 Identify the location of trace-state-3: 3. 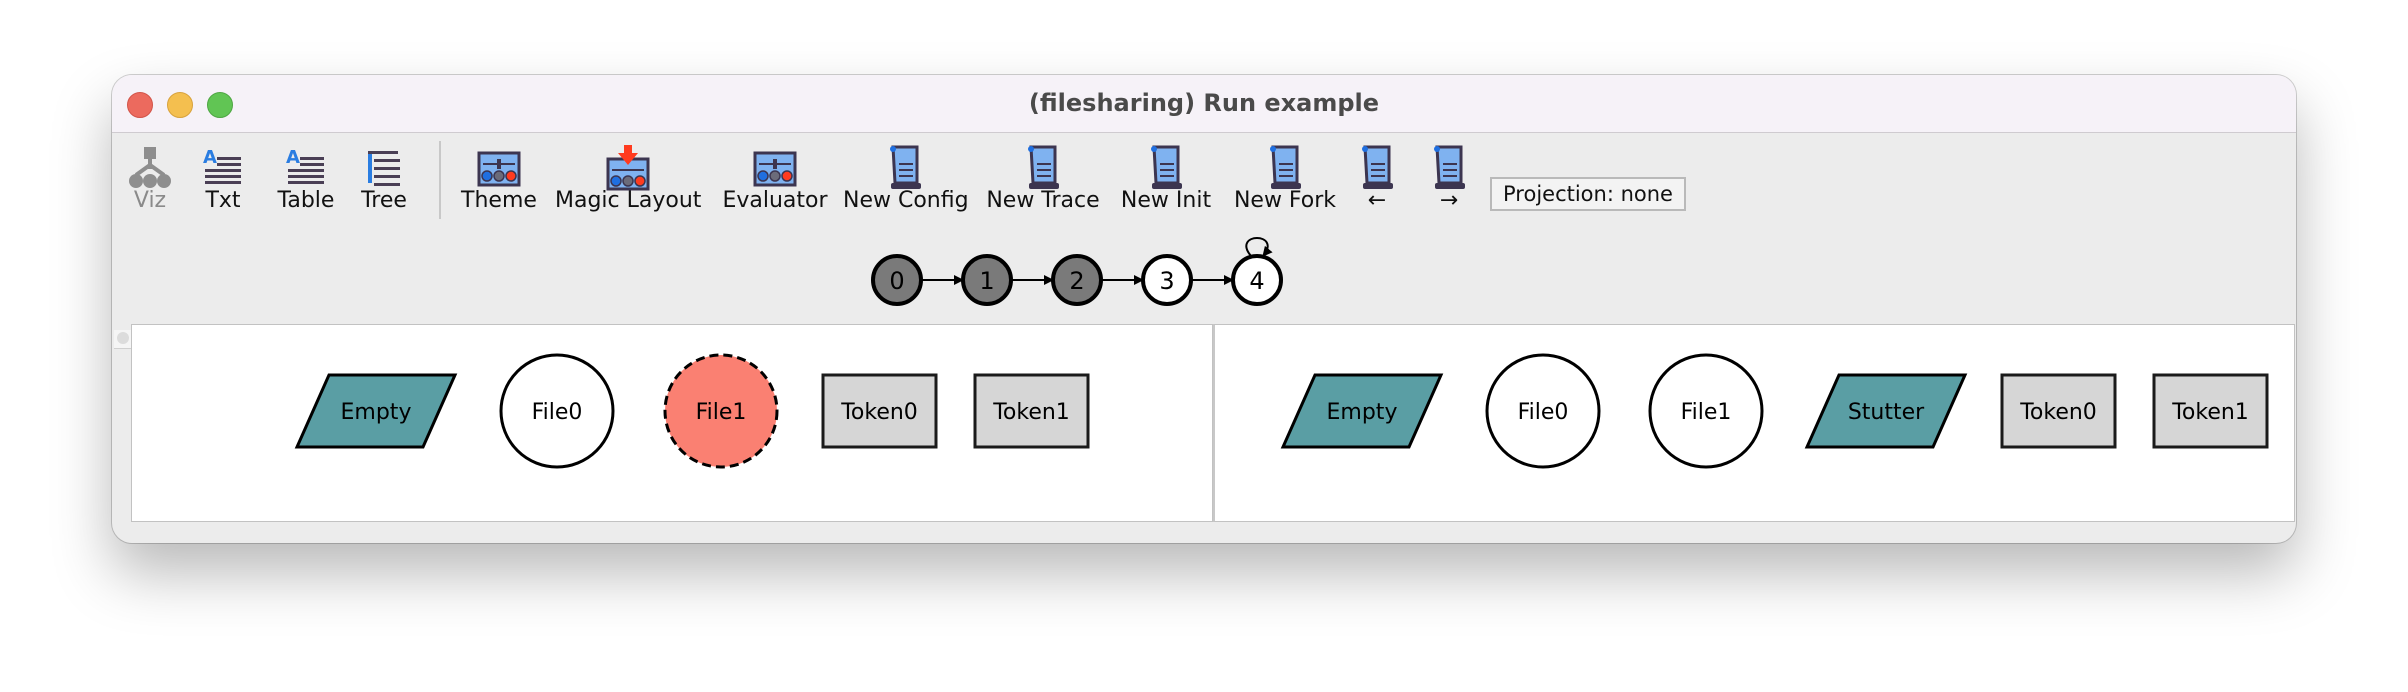
(1167, 280).